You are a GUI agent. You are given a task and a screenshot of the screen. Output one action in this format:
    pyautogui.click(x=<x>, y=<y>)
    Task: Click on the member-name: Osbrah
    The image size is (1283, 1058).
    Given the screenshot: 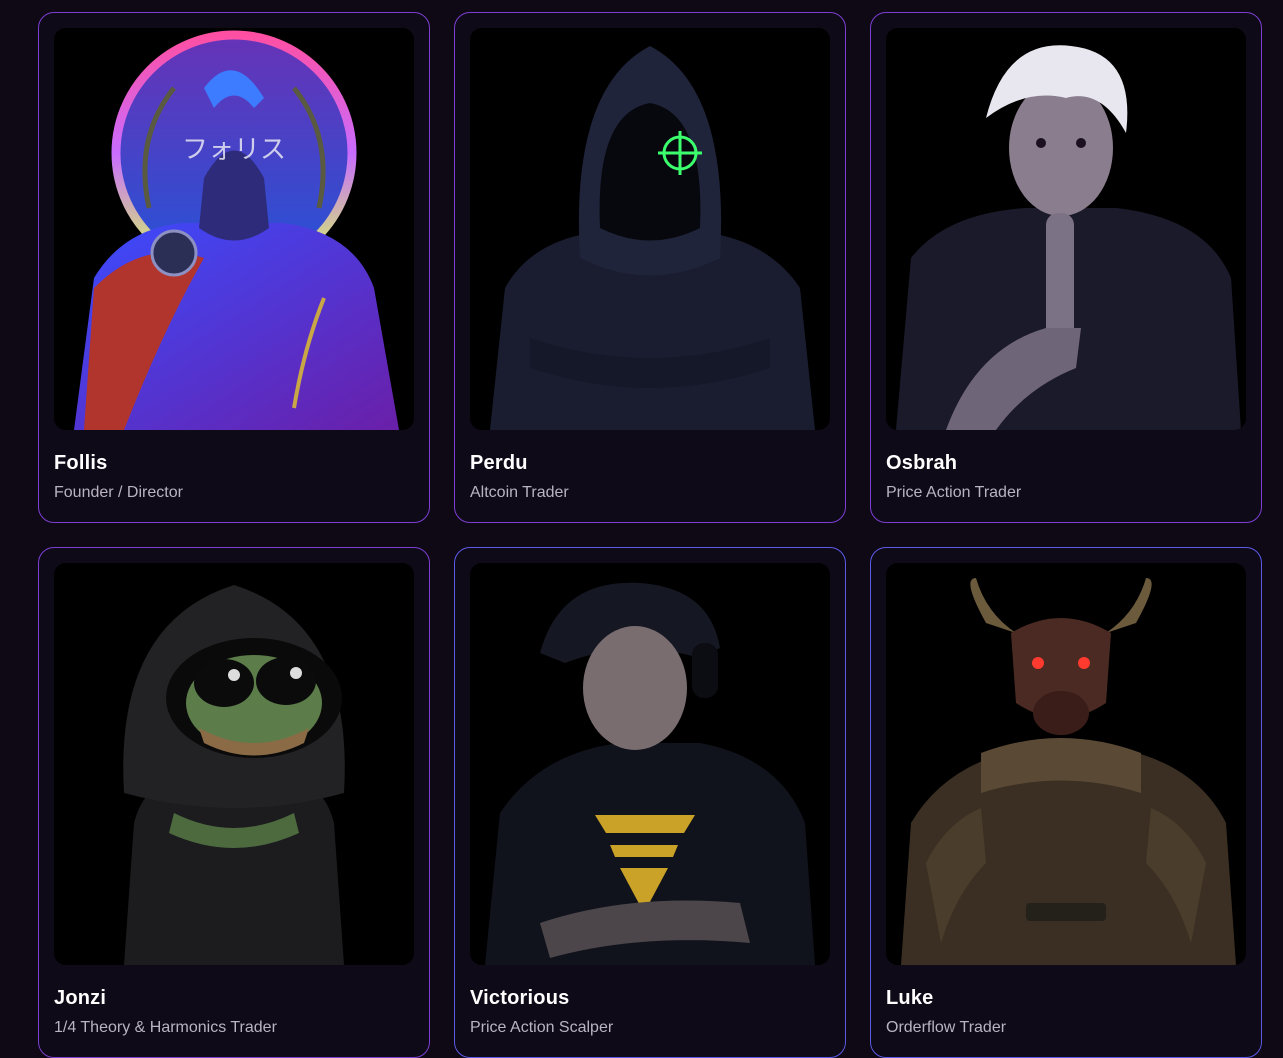 What is the action you would take?
    pyautogui.click(x=922, y=463)
    